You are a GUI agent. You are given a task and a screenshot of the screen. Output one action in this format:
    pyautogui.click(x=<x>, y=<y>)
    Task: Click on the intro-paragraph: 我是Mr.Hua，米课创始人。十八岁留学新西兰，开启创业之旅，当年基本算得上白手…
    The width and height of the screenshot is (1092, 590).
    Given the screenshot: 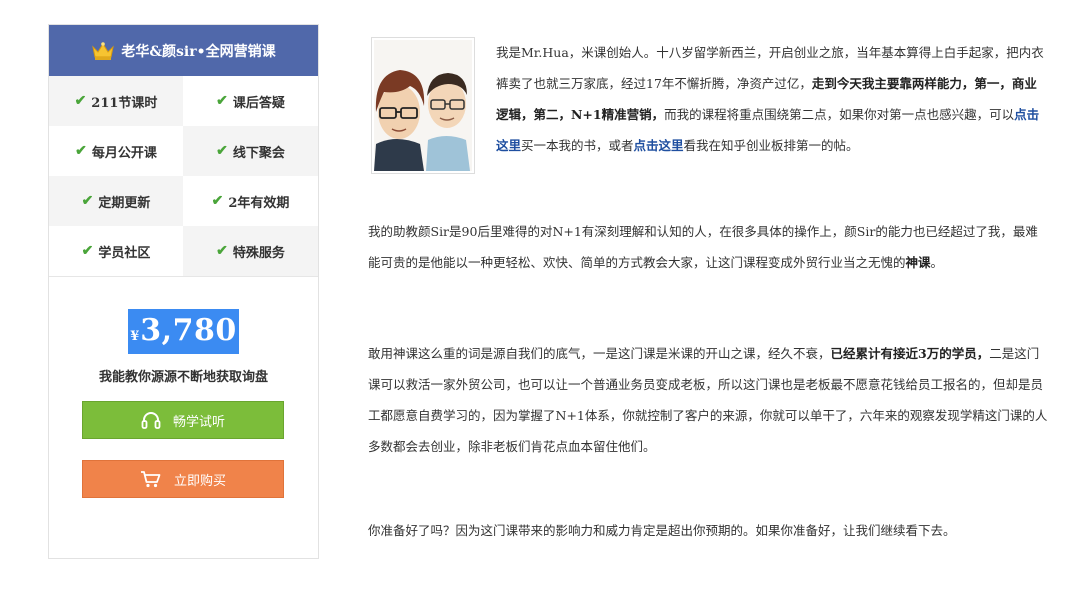 What is the action you would take?
    pyautogui.click(x=770, y=99)
    